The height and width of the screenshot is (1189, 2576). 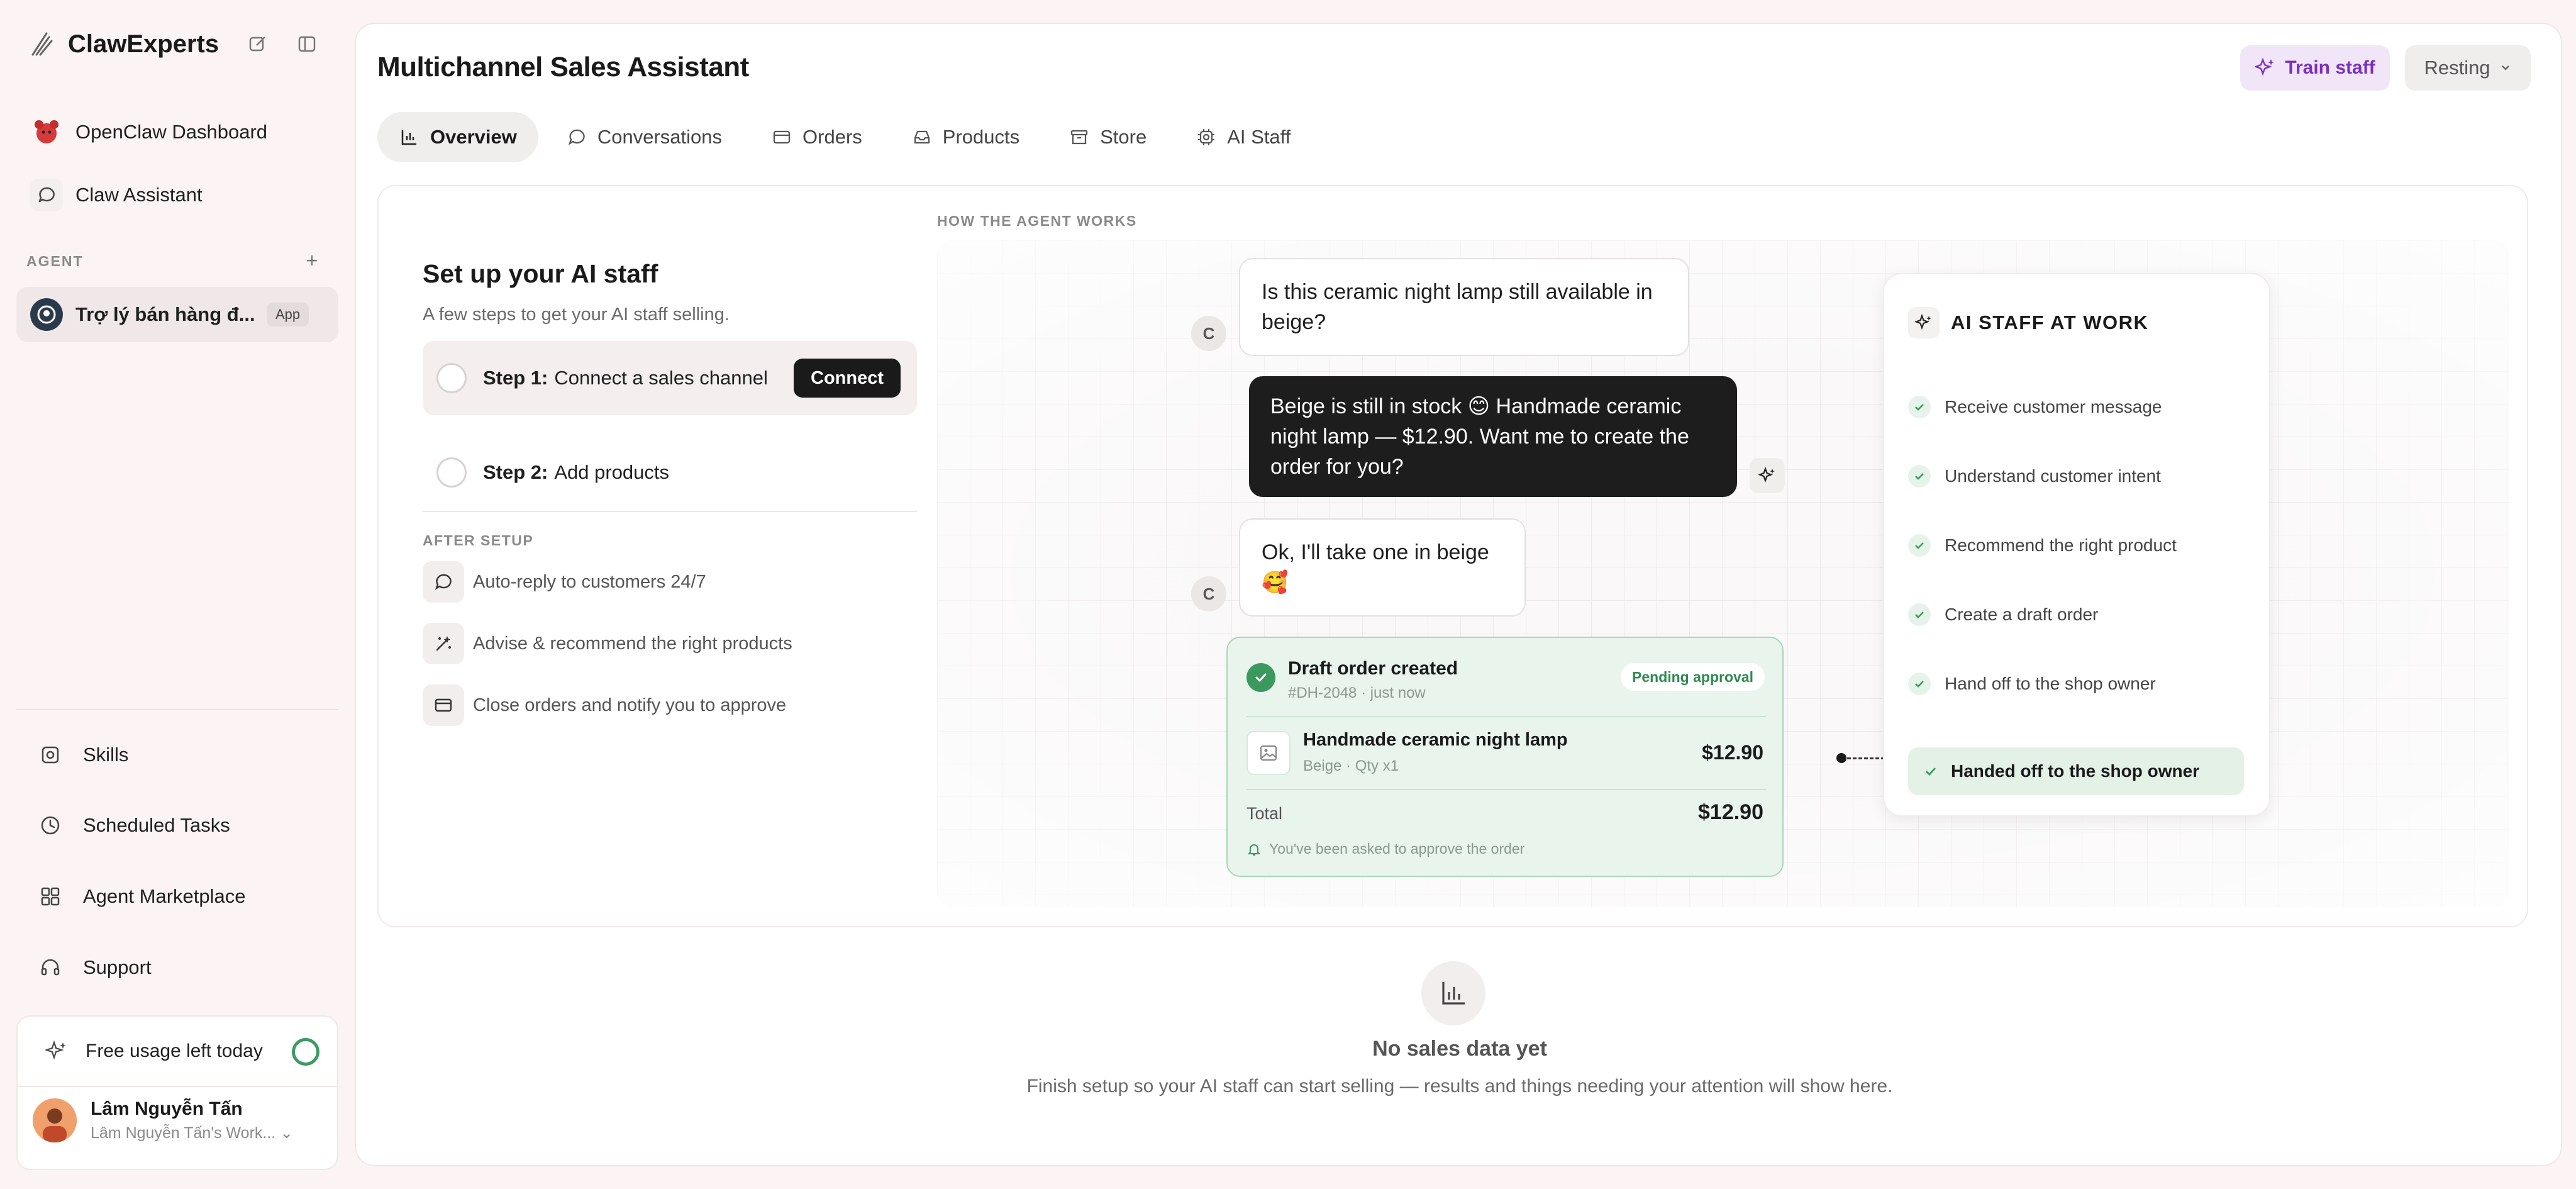 I want to click on total-label: Total, so click(x=1264, y=813).